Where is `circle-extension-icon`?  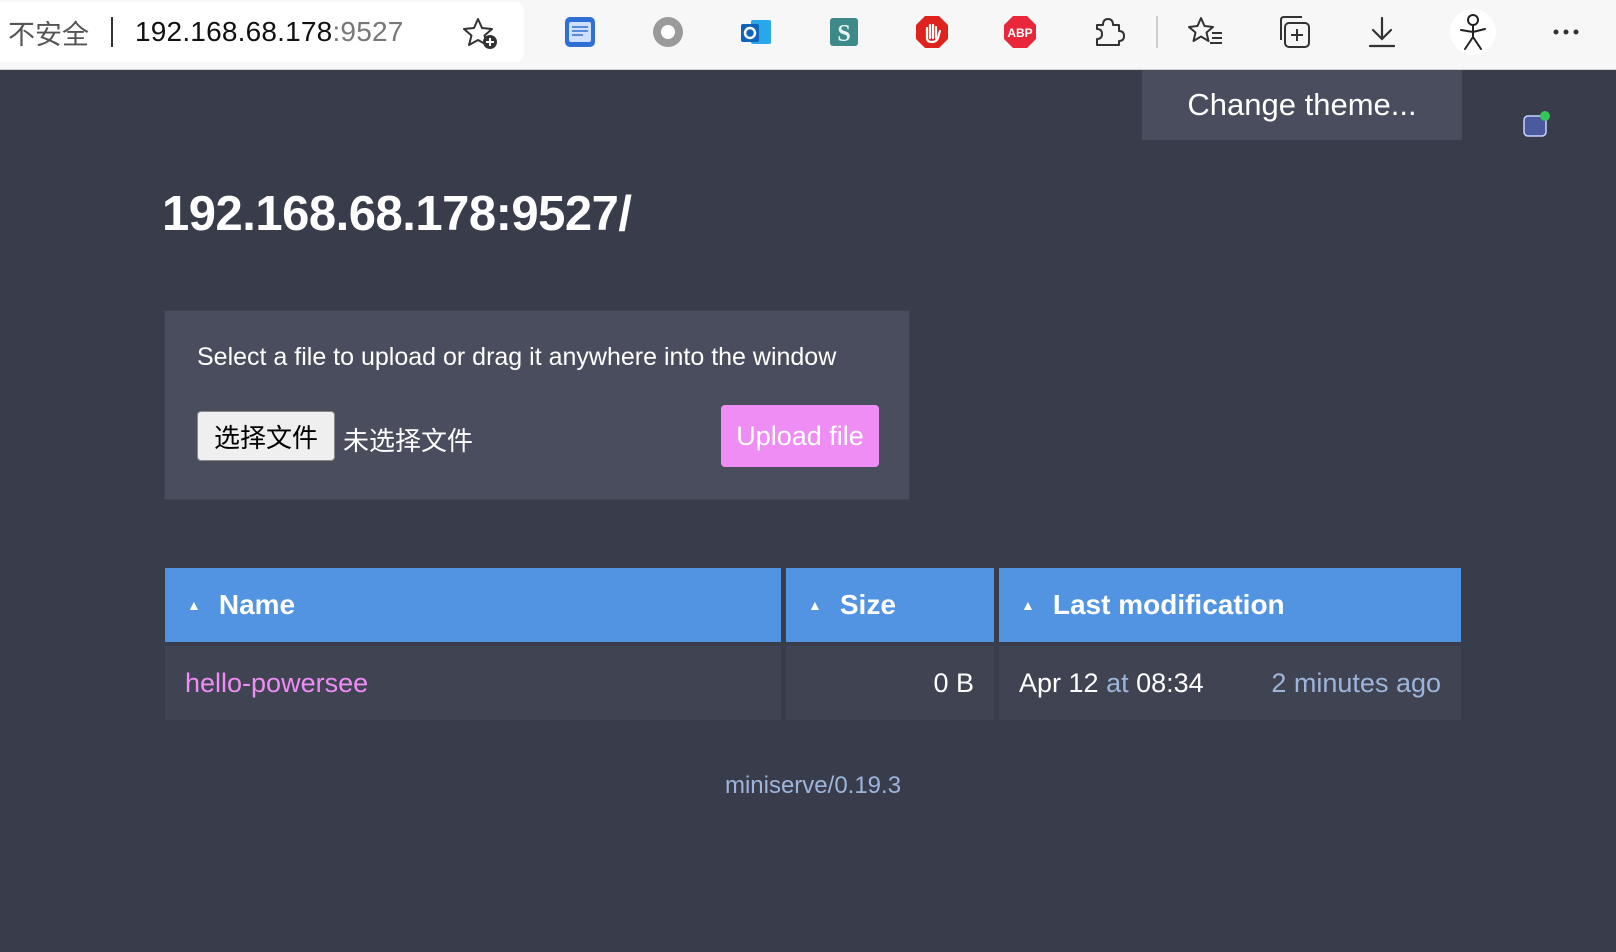
circle-extension-icon is located at coordinates (668, 32).